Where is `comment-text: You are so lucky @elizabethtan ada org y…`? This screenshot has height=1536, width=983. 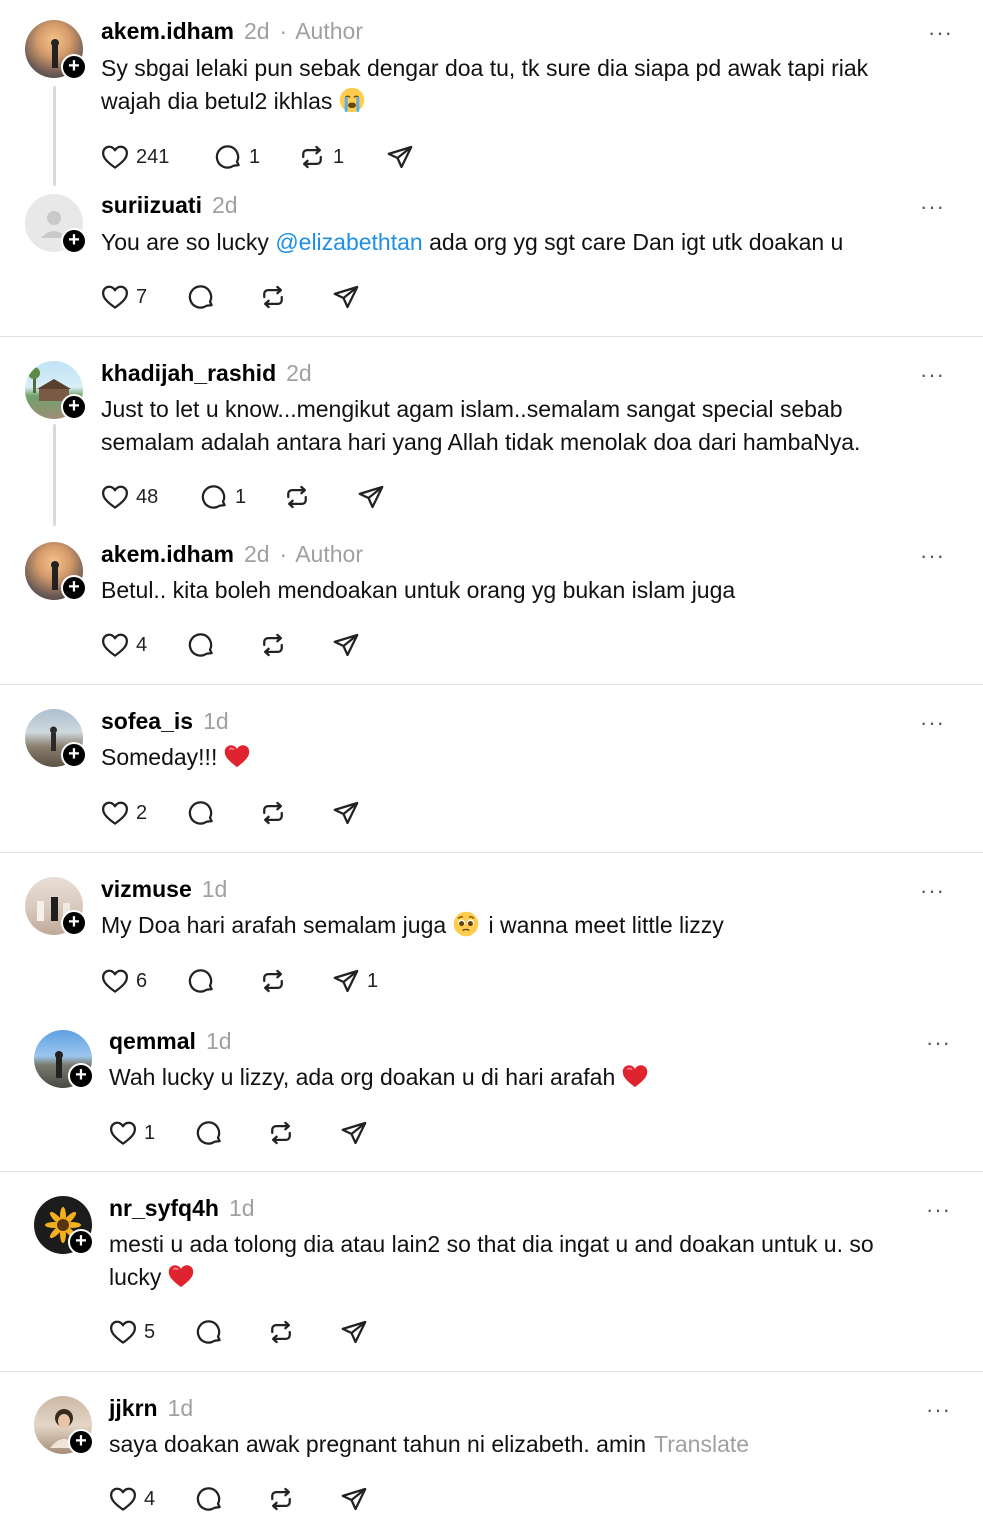
comment-text: You are so lucky @elizabethtan ada org y… is located at coordinates (516, 242).